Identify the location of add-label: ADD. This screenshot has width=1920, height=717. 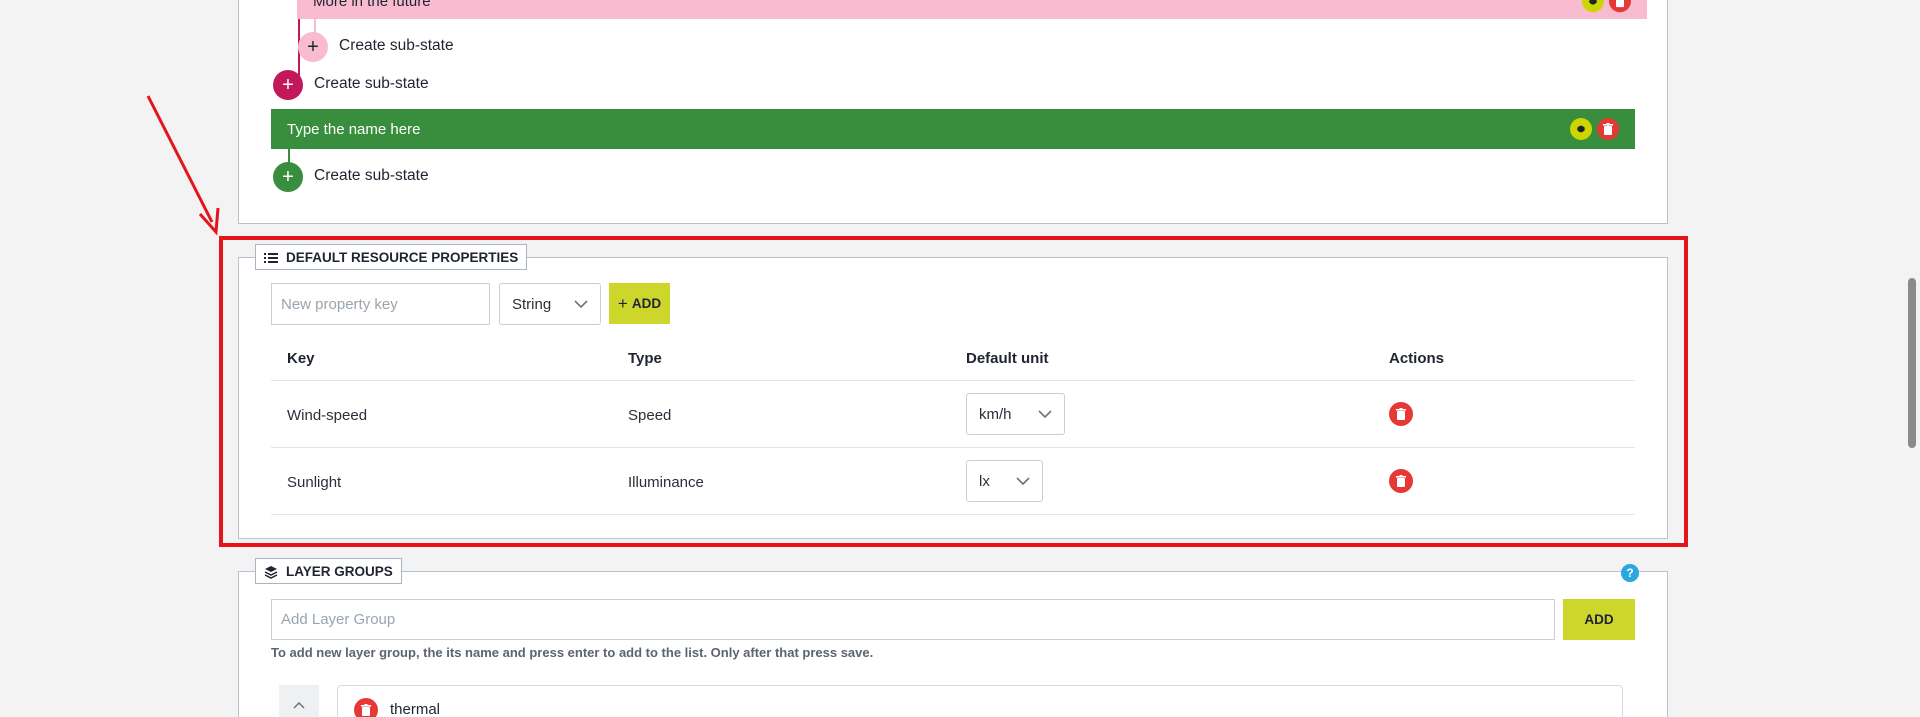
(1599, 619).